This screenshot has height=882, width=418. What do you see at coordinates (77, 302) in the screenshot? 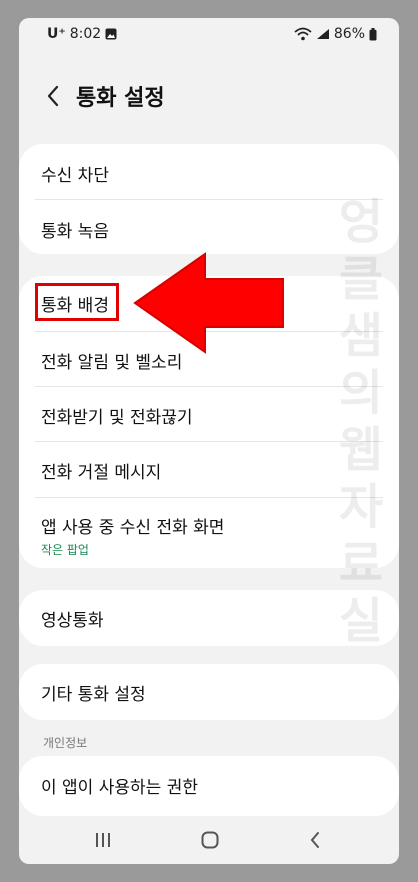
I see `highlight-box` at bounding box center [77, 302].